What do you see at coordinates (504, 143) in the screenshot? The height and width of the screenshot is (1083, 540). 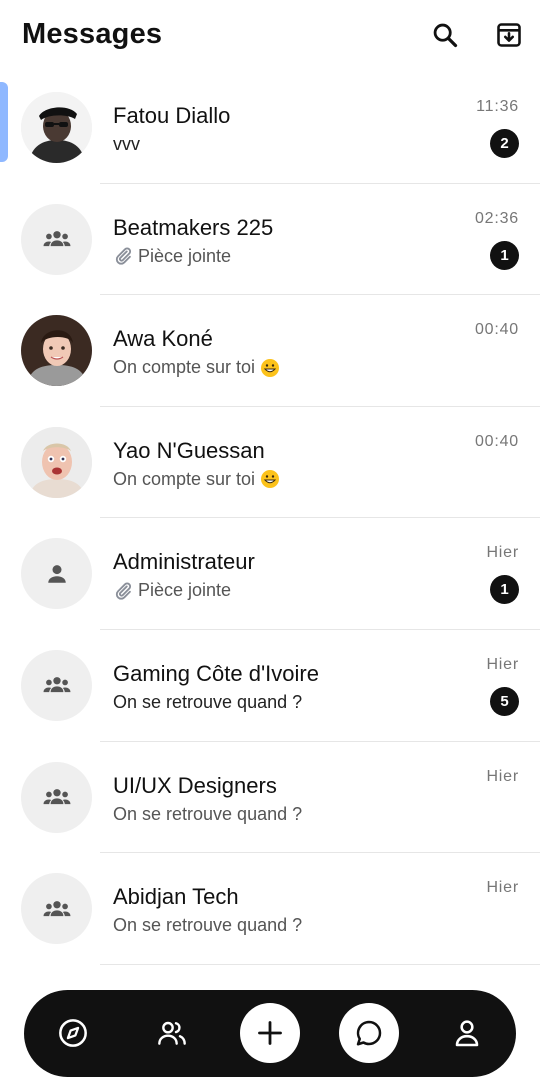 I see `unread-badge: 2` at bounding box center [504, 143].